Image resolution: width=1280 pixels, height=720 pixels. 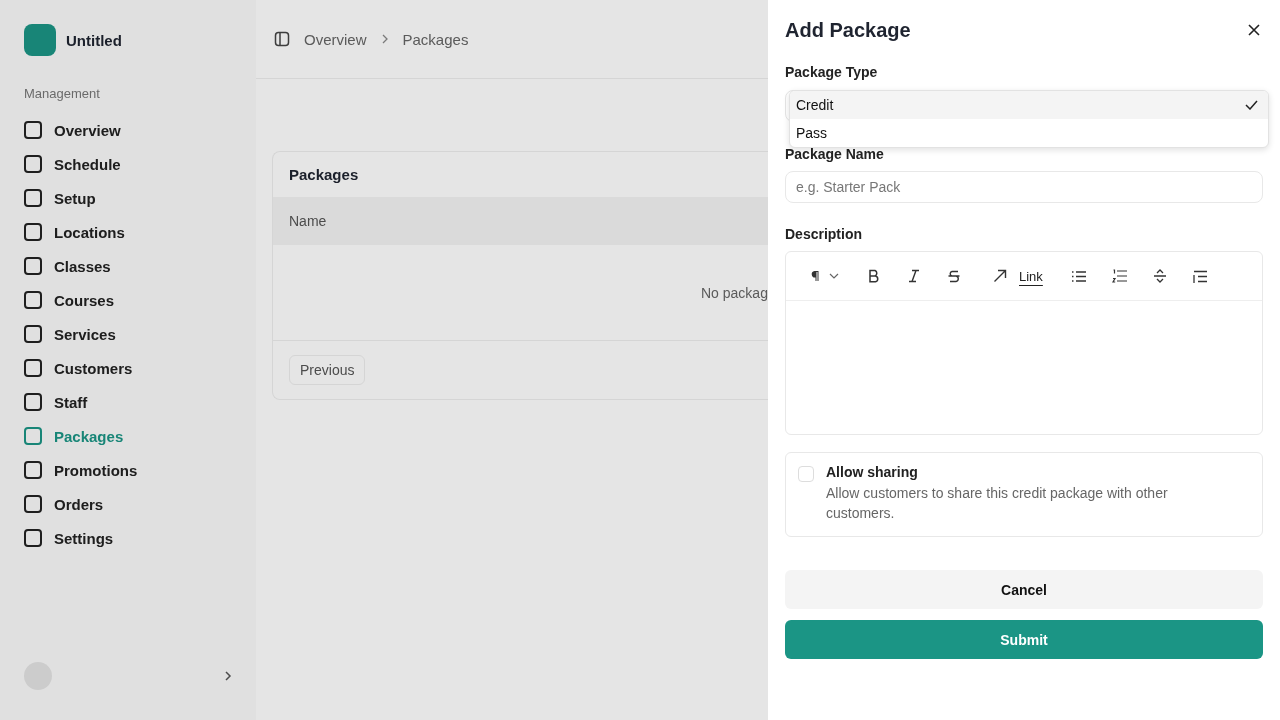 I want to click on dropdown-option: Pass, so click(x=1029, y=133).